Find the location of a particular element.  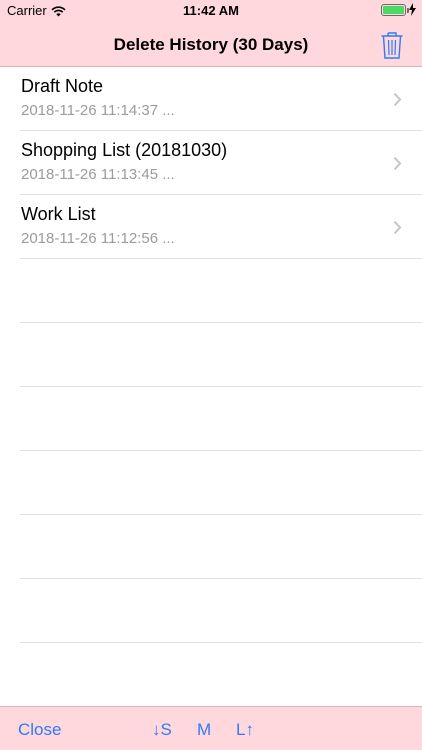

item-title: Draft Note is located at coordinates (62, 86).